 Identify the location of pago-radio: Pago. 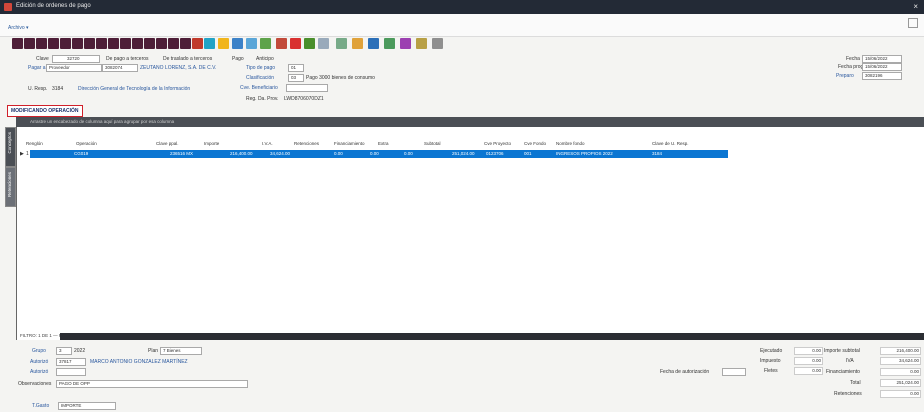
(238, 59).